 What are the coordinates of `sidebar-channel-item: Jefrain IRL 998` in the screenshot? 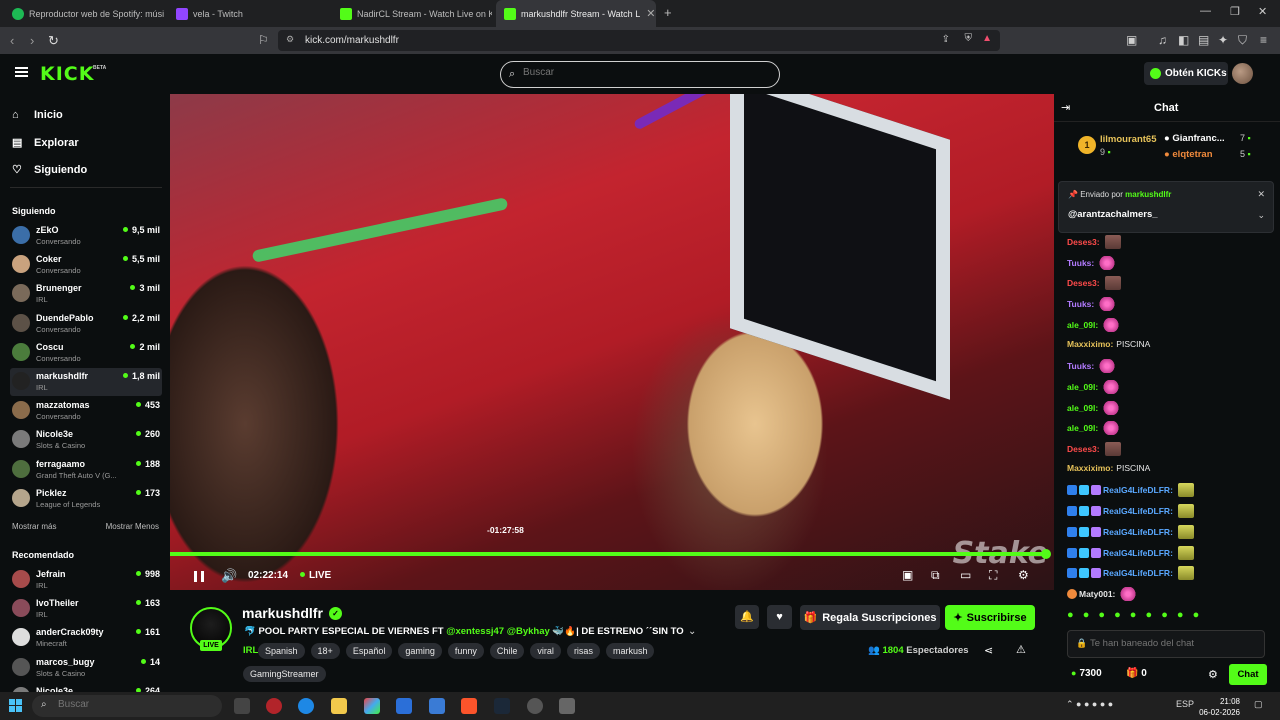 It's located at (86, 580).